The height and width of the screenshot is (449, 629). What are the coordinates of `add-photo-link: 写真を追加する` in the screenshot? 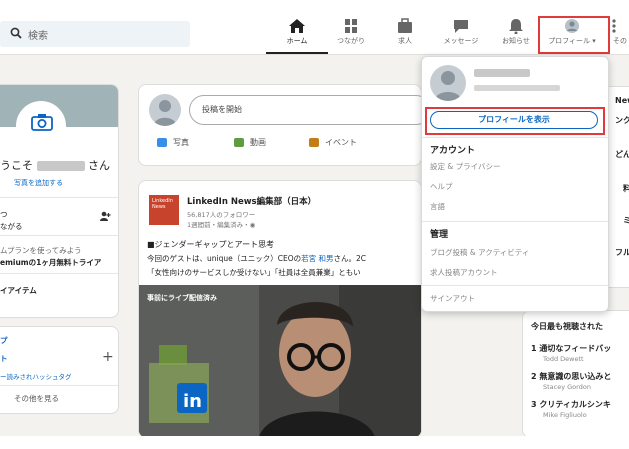 It's located at (38, 183).